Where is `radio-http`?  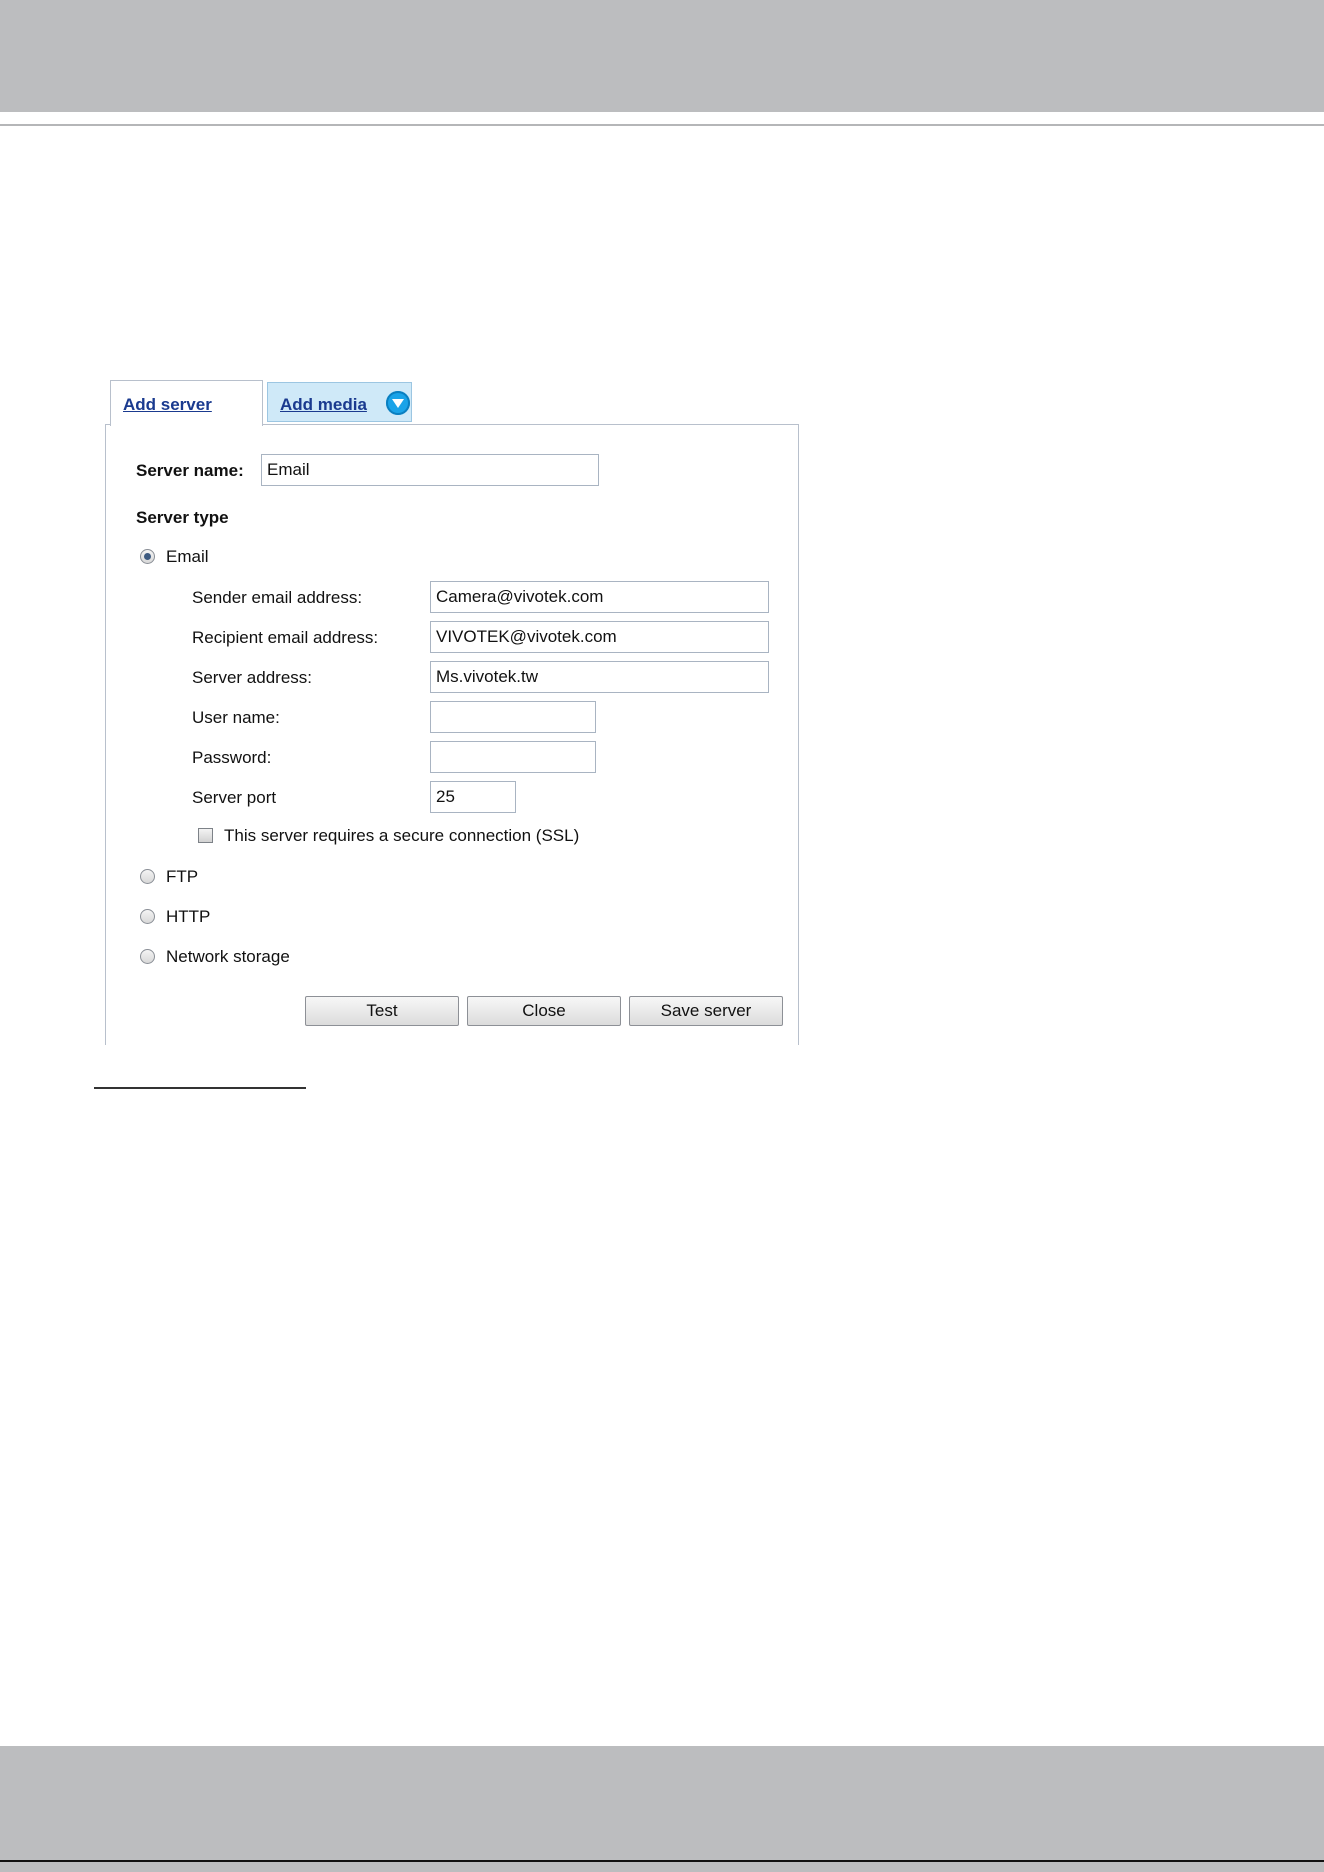
radio-http is located at coordinates (147, 916).